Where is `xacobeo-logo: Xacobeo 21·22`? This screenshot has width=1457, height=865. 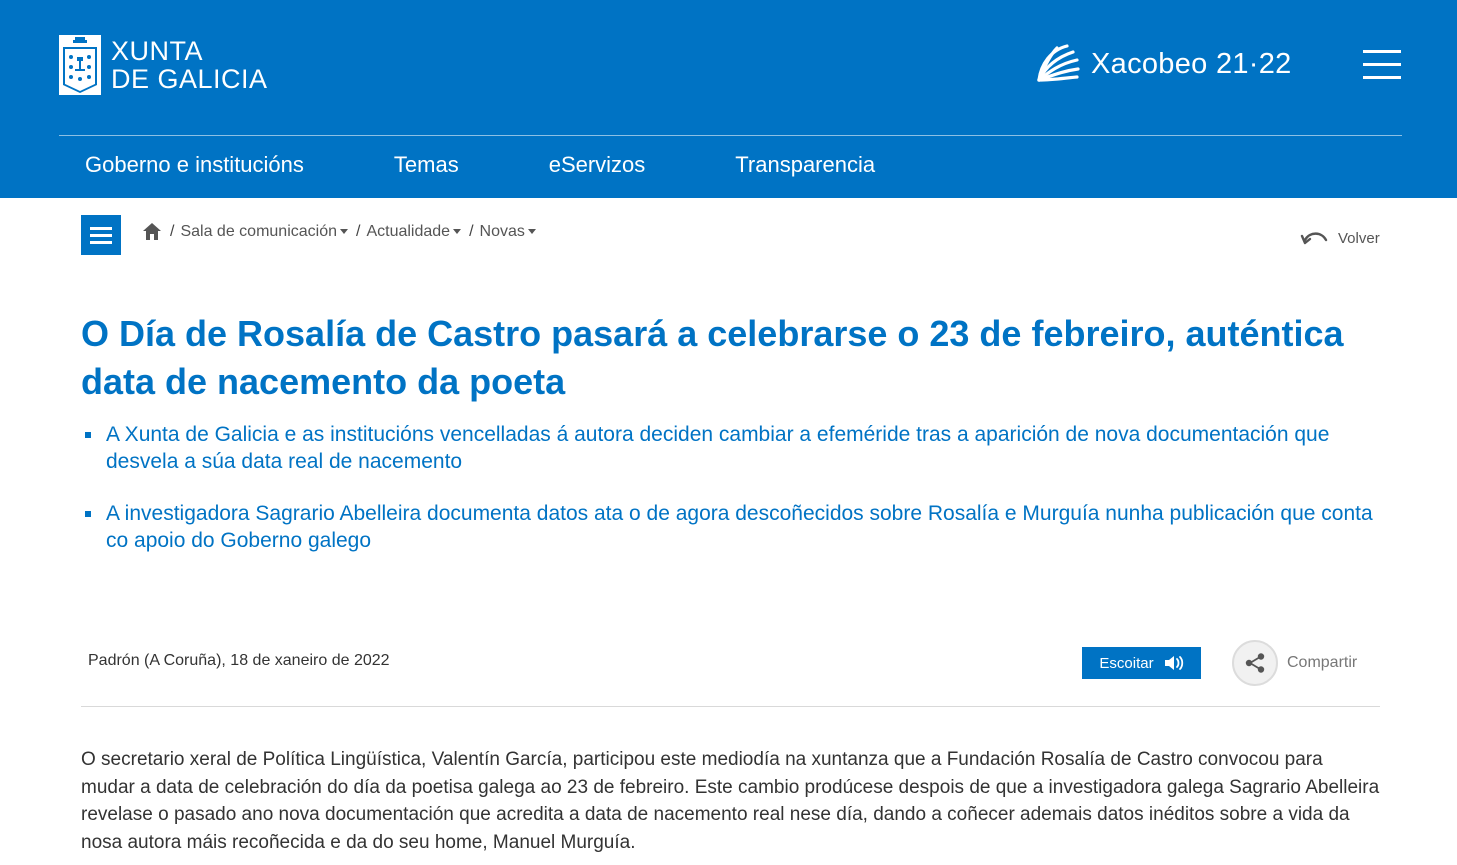 xacobeo-logo: Xacobeo 21·22 is located at coordinates (1162, 64).